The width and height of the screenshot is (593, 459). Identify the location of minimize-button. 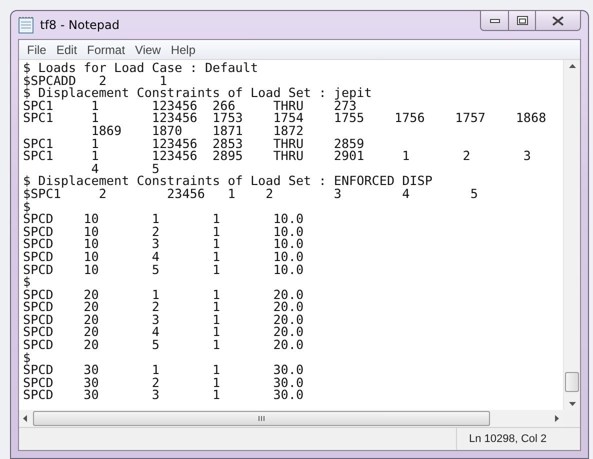
(494, 20).